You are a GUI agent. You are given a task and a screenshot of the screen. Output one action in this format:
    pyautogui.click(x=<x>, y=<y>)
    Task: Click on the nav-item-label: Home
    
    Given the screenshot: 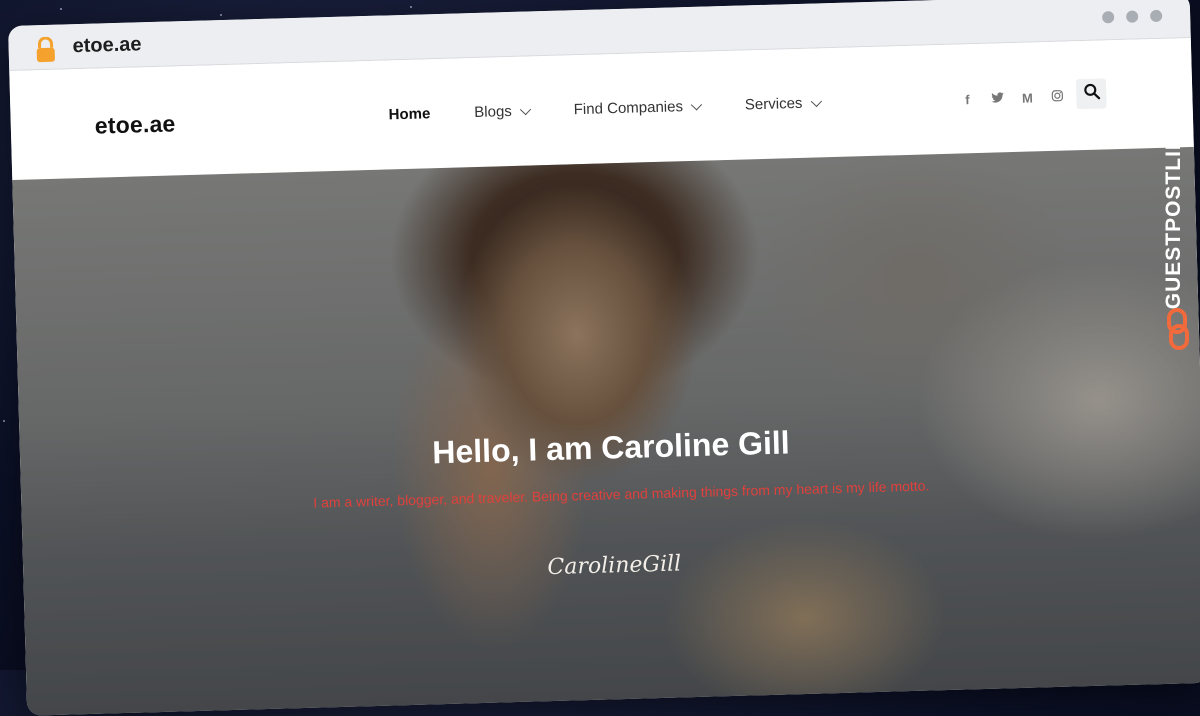 What is the action you would take?
    pyautogui.click(x=409, y=114)
    